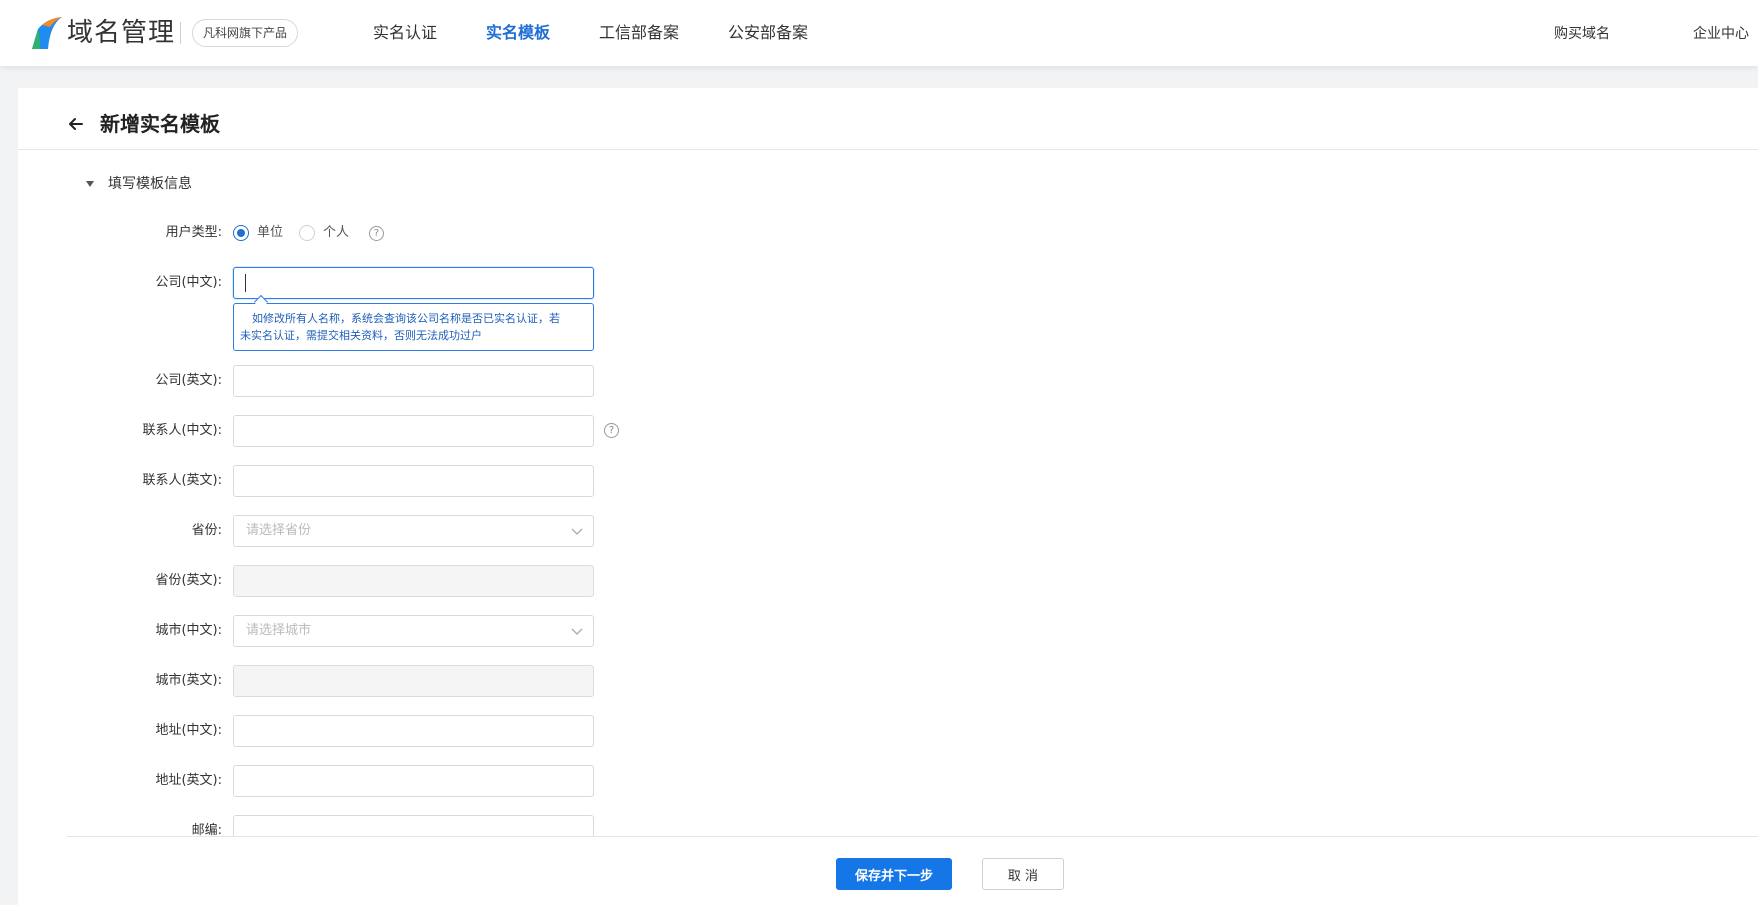  What do you see at coordinates (413, 531) in the screenshot?
I see `province-select: 请选择省份` at bounding box center [413, 531].